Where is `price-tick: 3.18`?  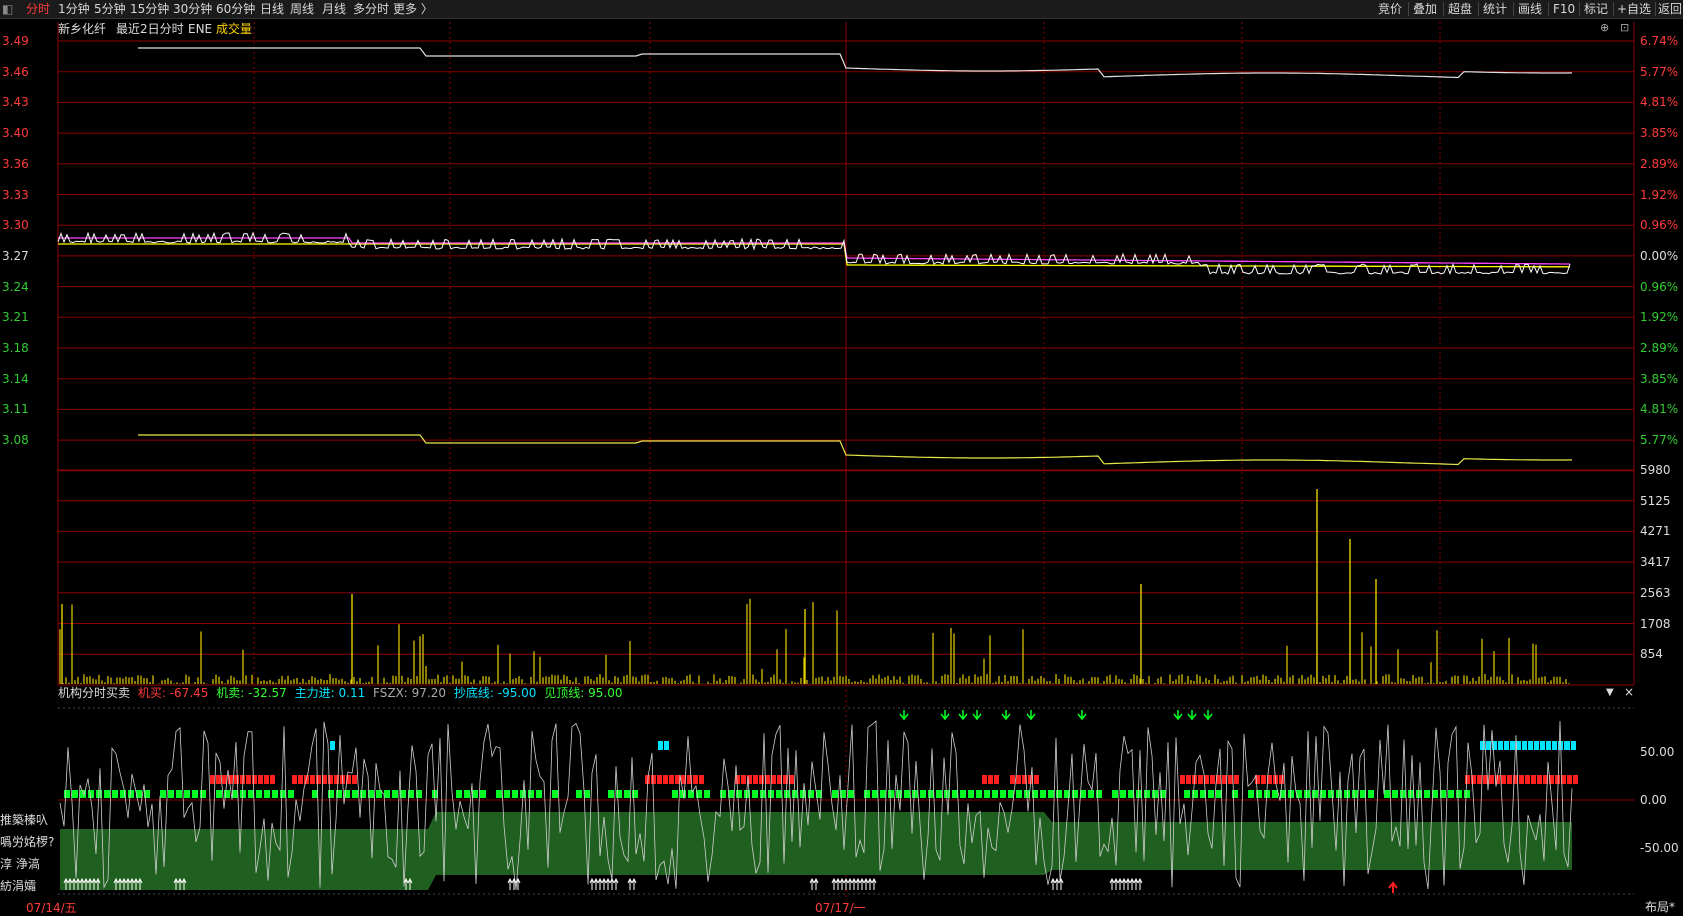 price-tick: 3.18 is located at coordinates (15, 348).